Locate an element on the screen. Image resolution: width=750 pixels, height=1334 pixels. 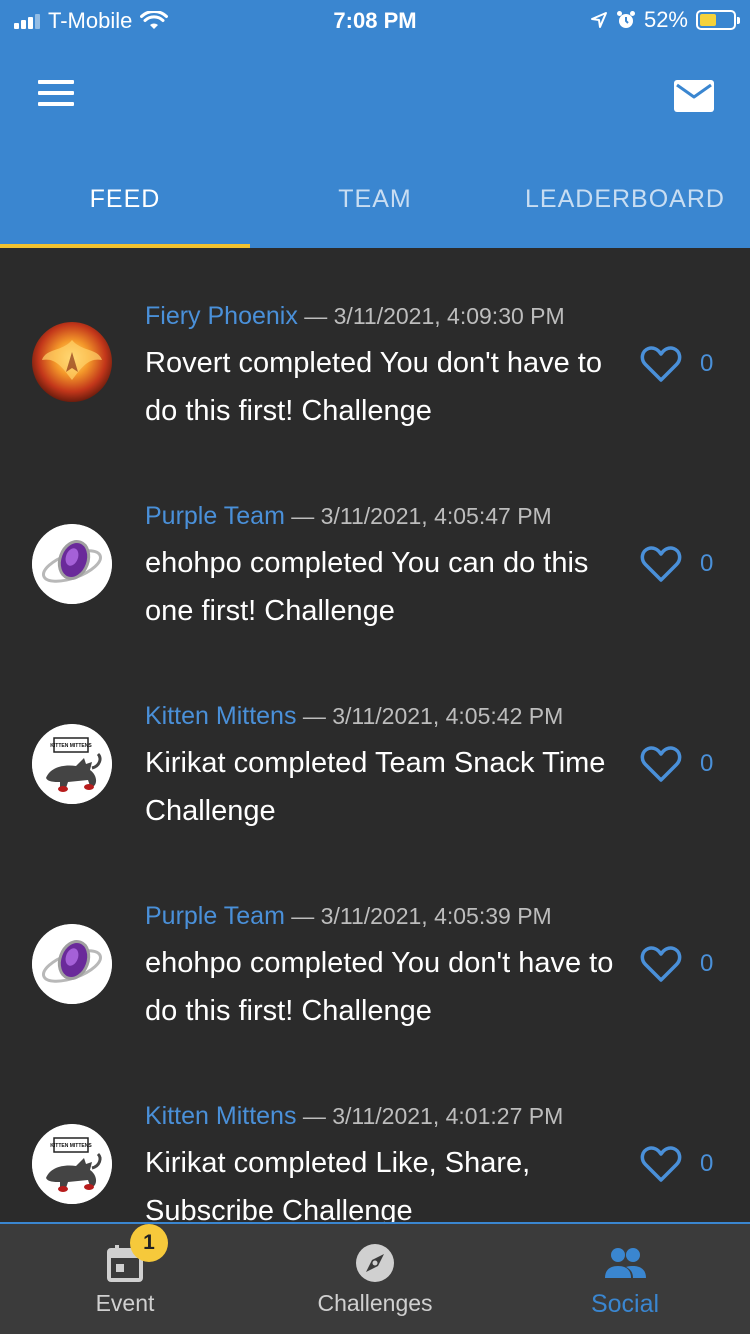
team-avatar-phoenix is located at coordinates (72, 362).